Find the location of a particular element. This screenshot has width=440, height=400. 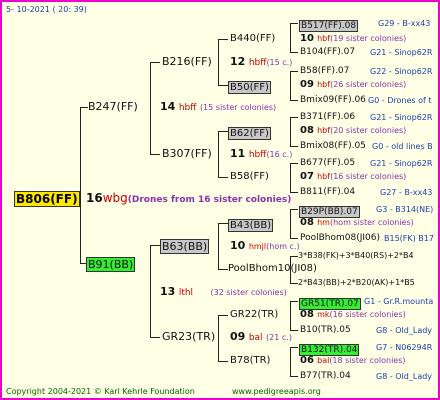

g4-14-name: B132(TR).04 is located at coordinates (329, 350).